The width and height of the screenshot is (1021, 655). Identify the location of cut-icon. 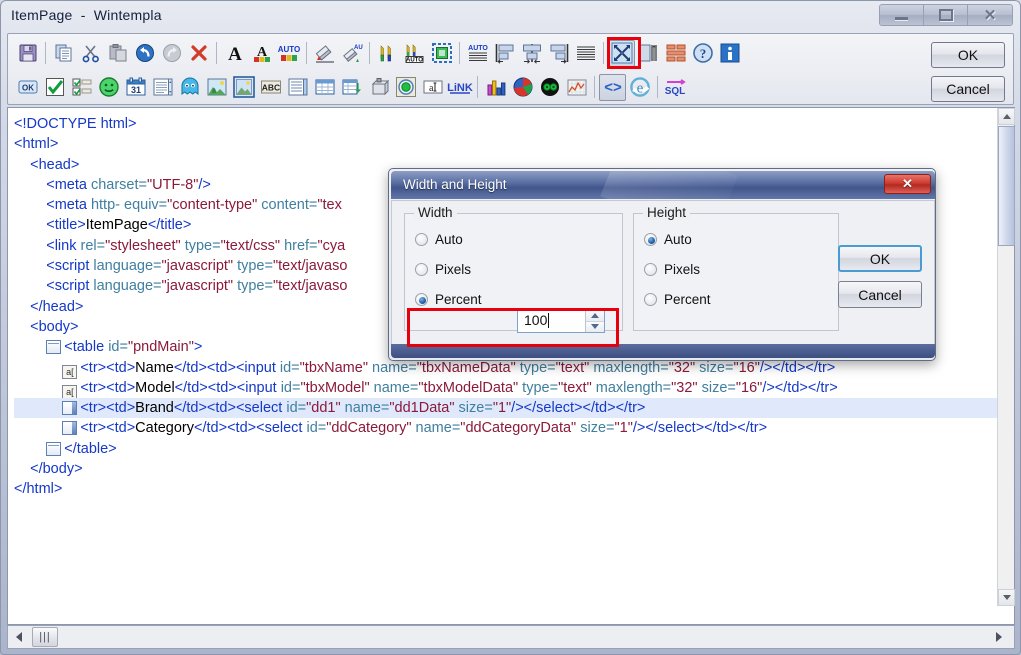
(90, 53).